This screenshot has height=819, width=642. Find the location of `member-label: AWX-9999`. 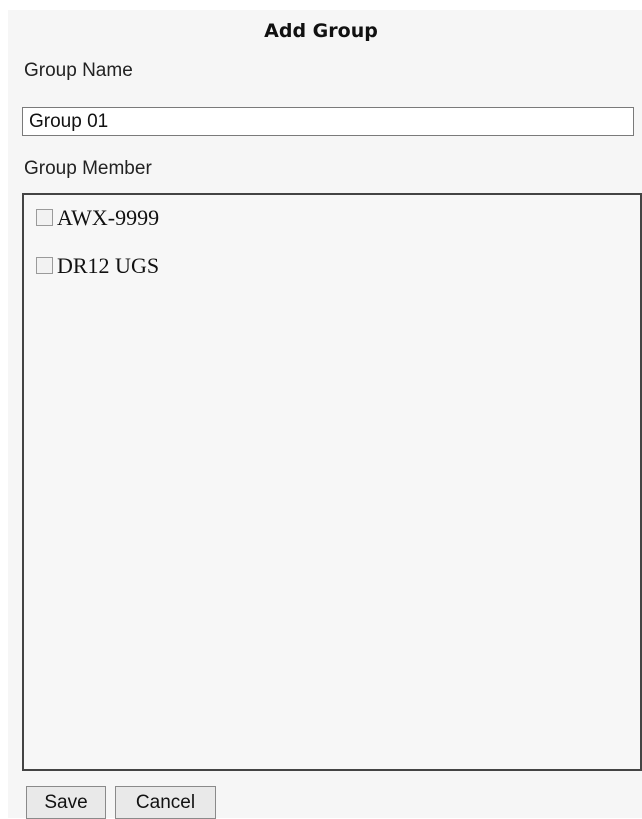

member-label: AWX-9999 is located at coordinates (108, 217).